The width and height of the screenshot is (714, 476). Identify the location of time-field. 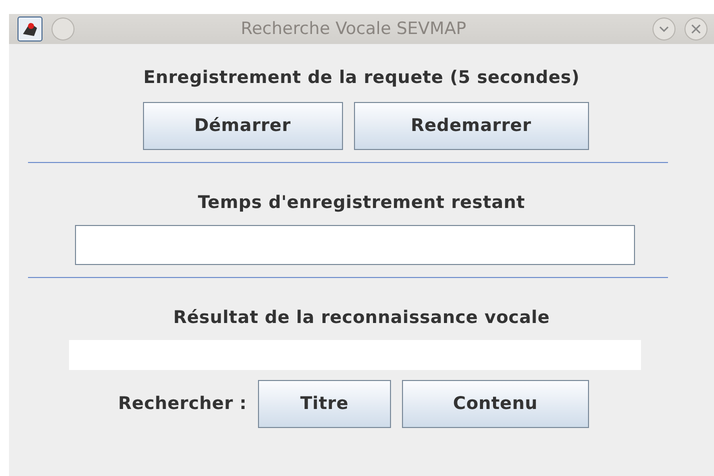
(354, 245).